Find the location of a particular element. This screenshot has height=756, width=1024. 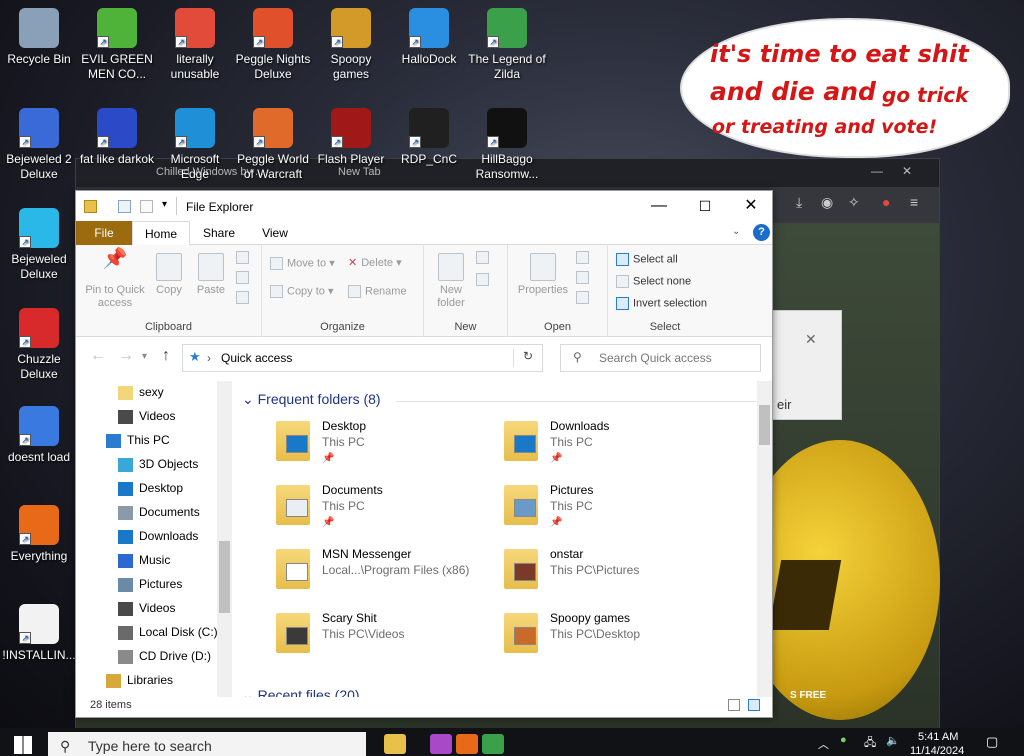

up-icon: ↑ is located at coordinates (166, 356).